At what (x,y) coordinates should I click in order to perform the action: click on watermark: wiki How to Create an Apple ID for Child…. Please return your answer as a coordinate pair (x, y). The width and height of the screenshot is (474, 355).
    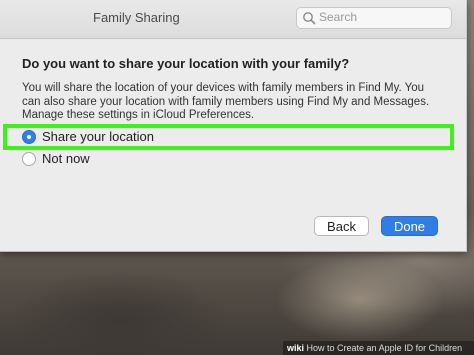
    Looking at the image, I should click on (378, 348).